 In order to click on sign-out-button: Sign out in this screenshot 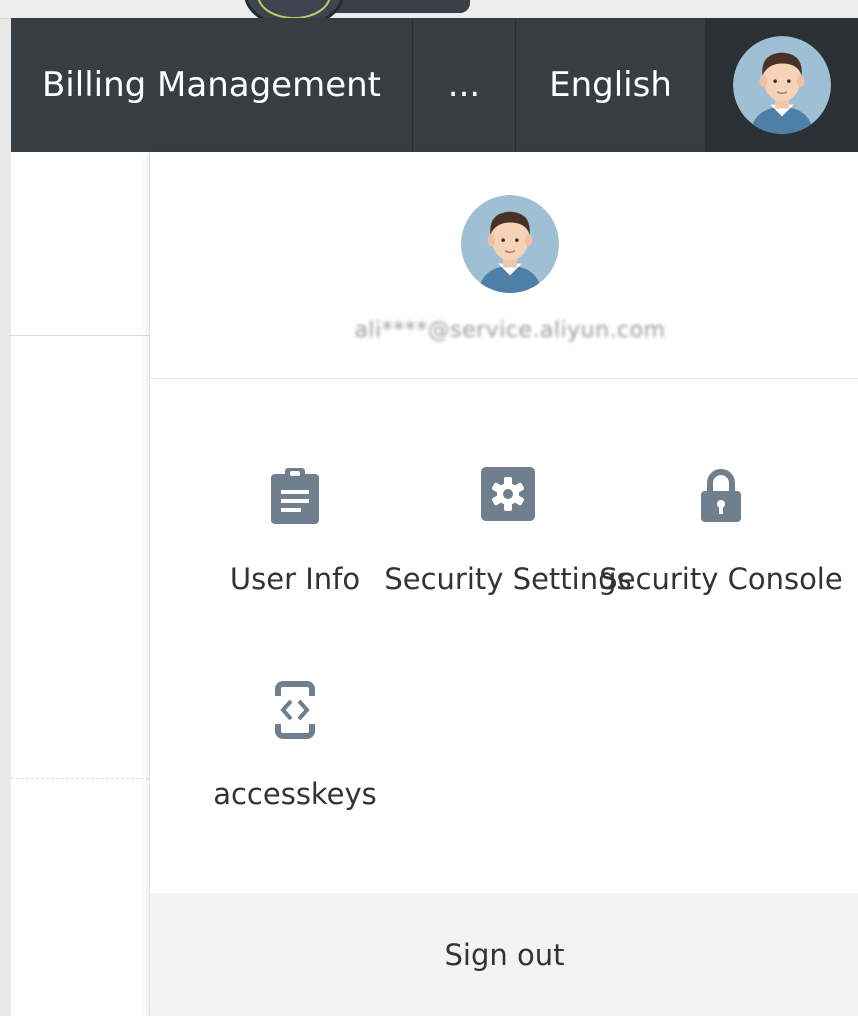, I will do `click(504, 954)`.